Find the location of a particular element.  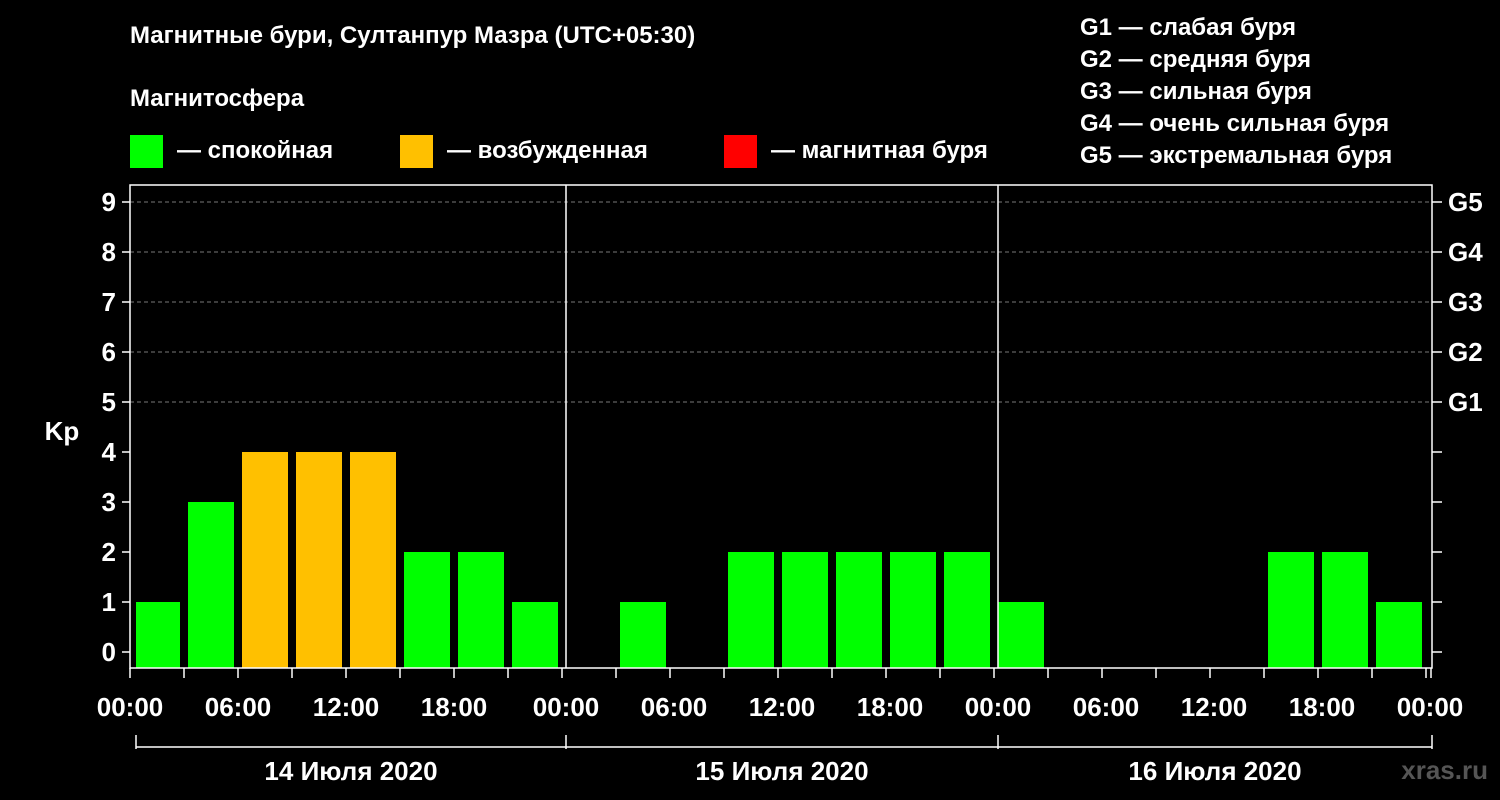

y-tick-label-9: 9 is located at coordinates (109, 202).